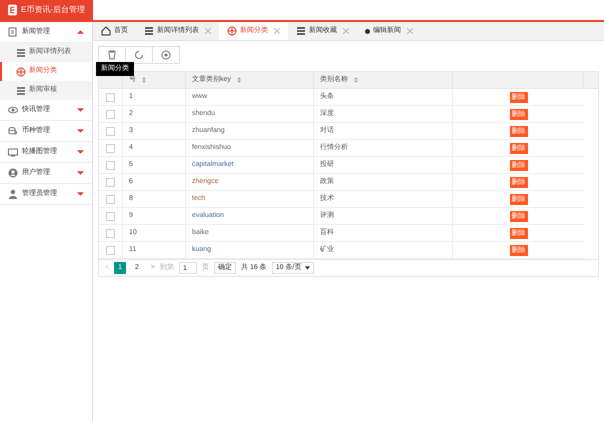  Describe the element at coordinates (367, 31) in the screenshot. I see `dot-icon` at that location.